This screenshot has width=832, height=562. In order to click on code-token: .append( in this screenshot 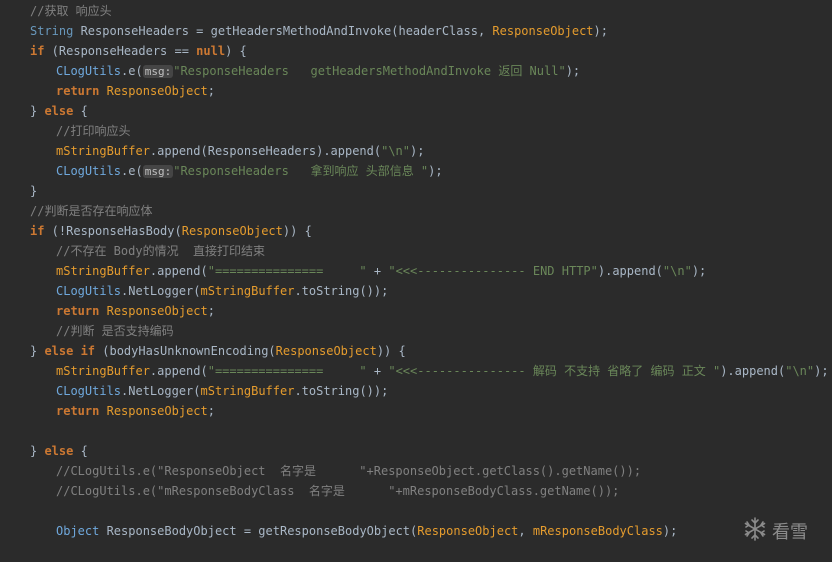, I will do `click(178, 371)`.